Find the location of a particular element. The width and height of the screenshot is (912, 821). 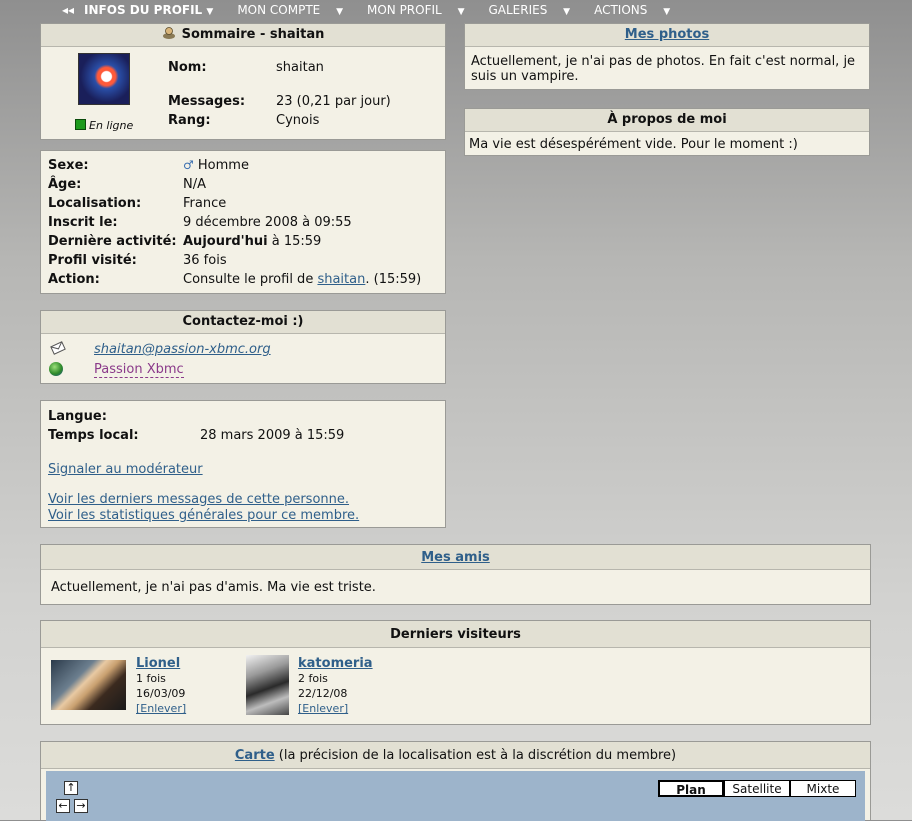

friends-header: Mes amis is located at coordinates (455, 557).